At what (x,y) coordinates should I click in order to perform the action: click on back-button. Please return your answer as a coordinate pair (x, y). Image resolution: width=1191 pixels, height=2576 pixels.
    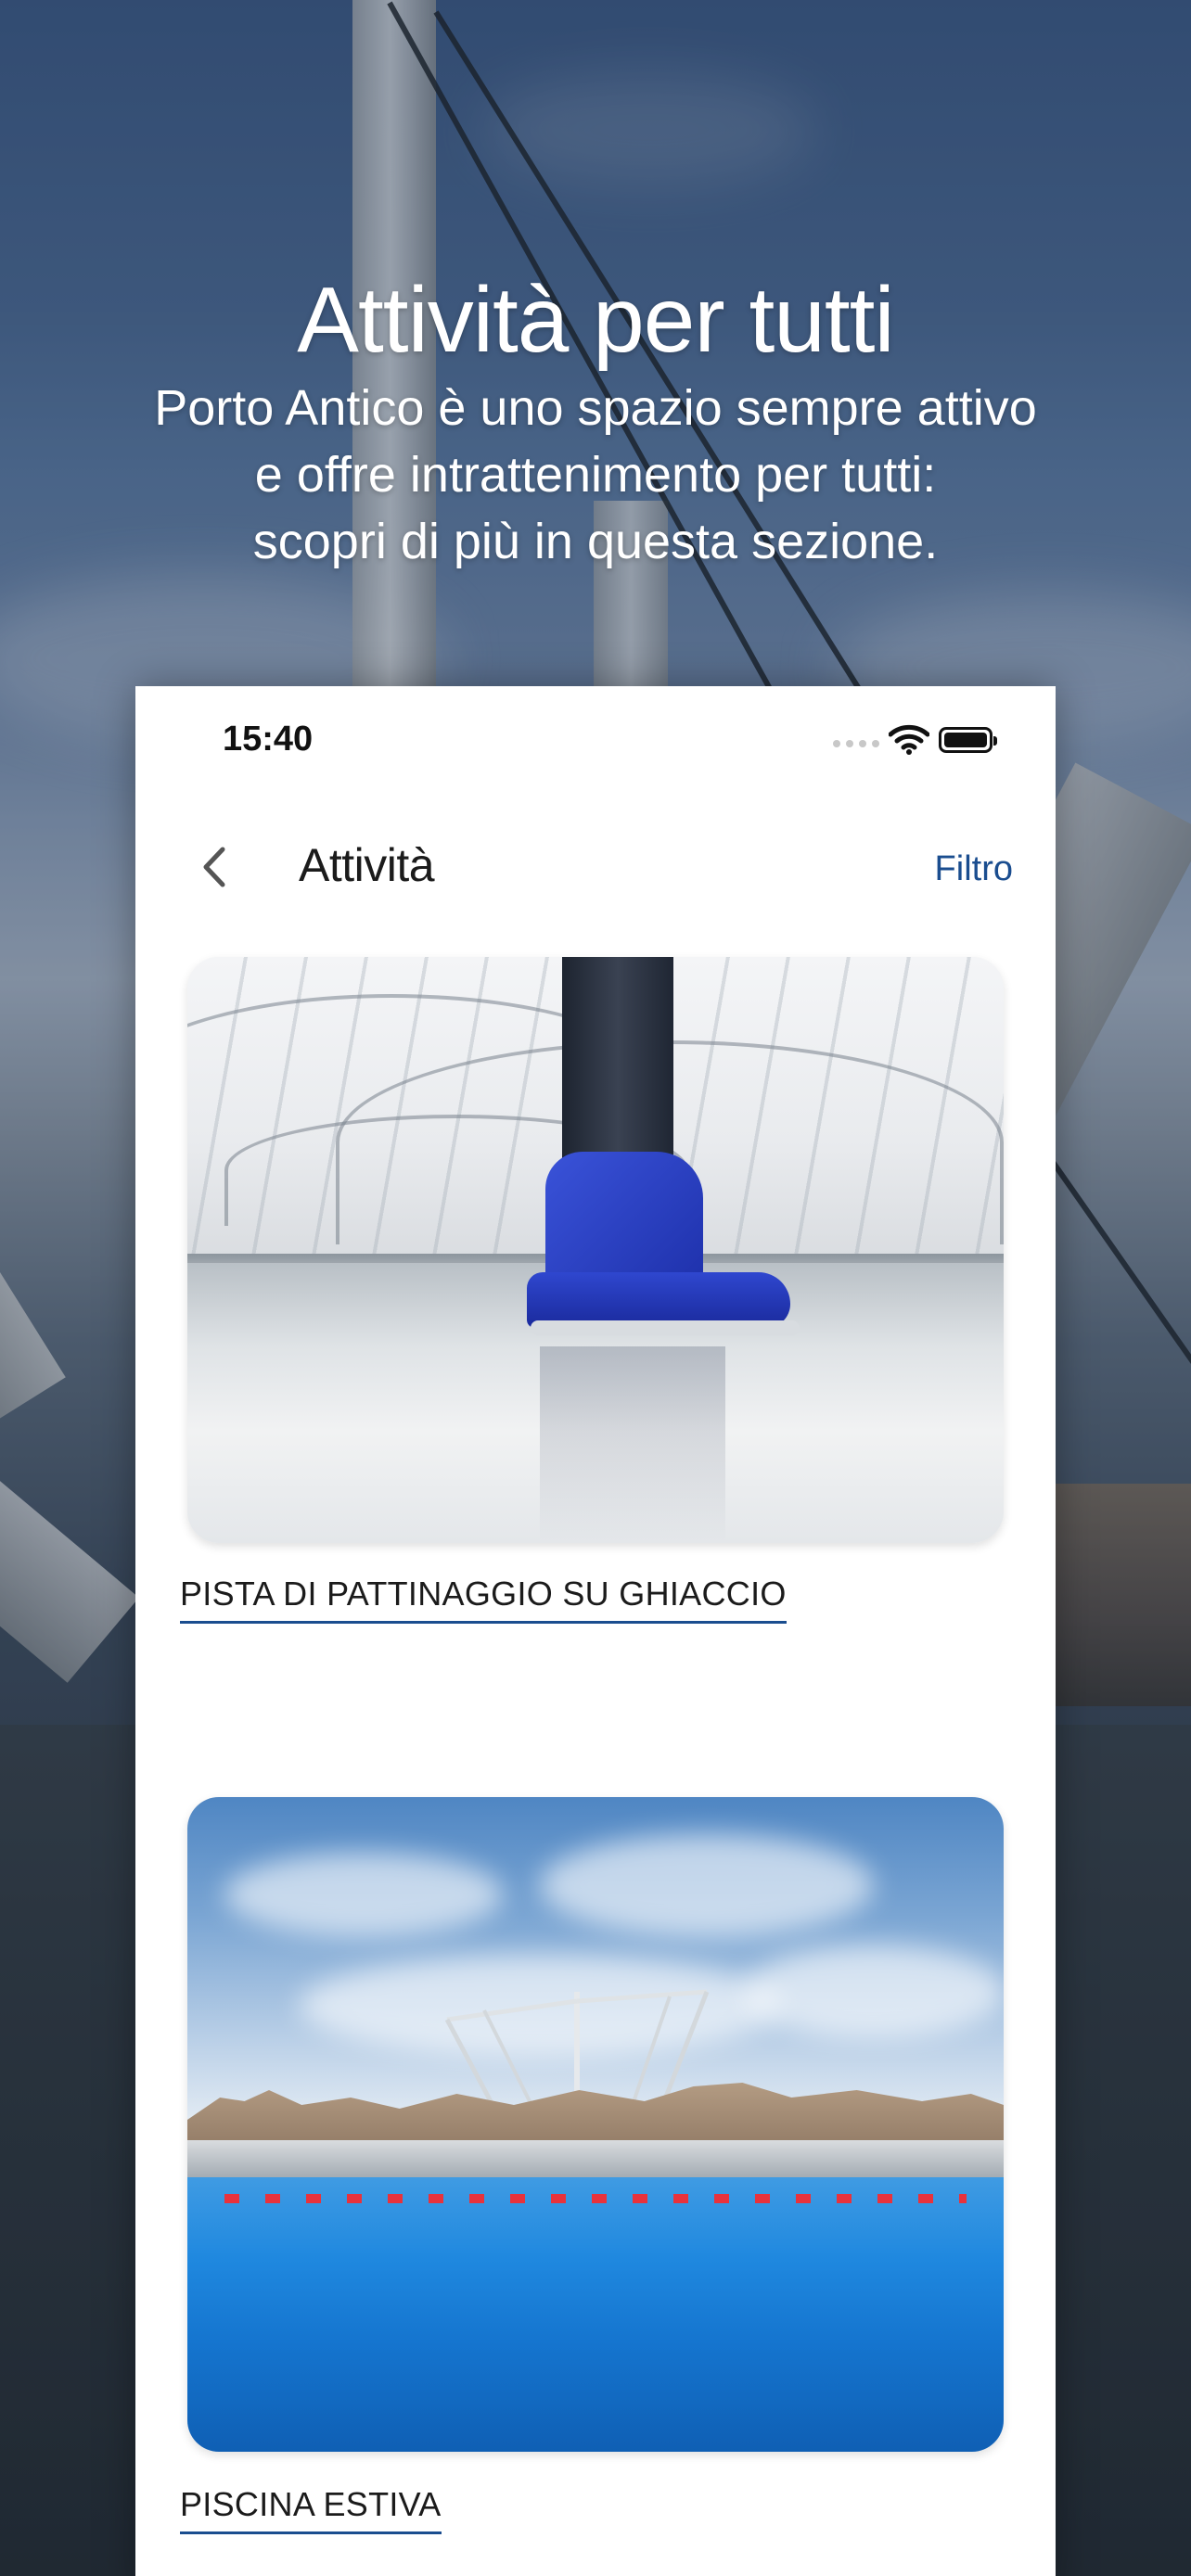
    Looking at the image, I should click on (215, 867).